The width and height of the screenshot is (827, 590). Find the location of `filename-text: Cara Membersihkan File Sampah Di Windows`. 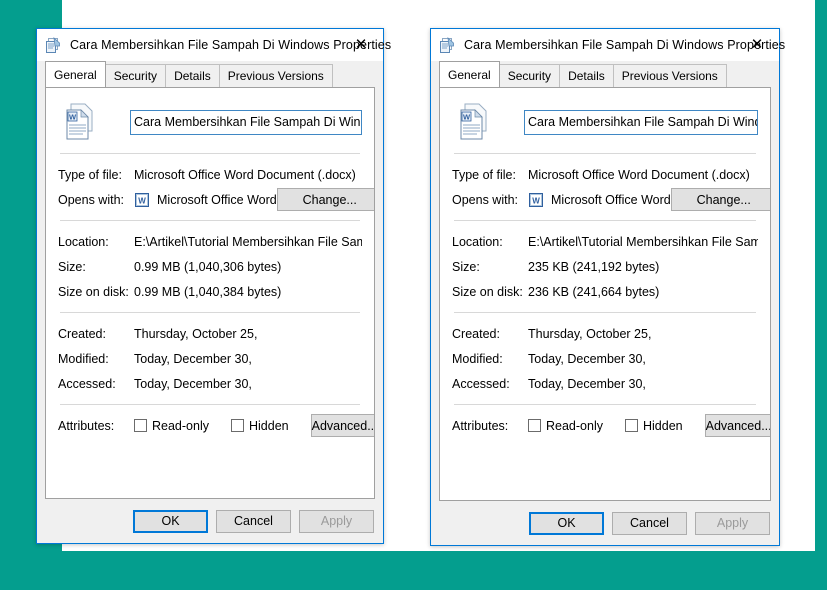

filename-text: Cara Membersihkan File Sampah Di Windows is located at coordinates (642, 122).